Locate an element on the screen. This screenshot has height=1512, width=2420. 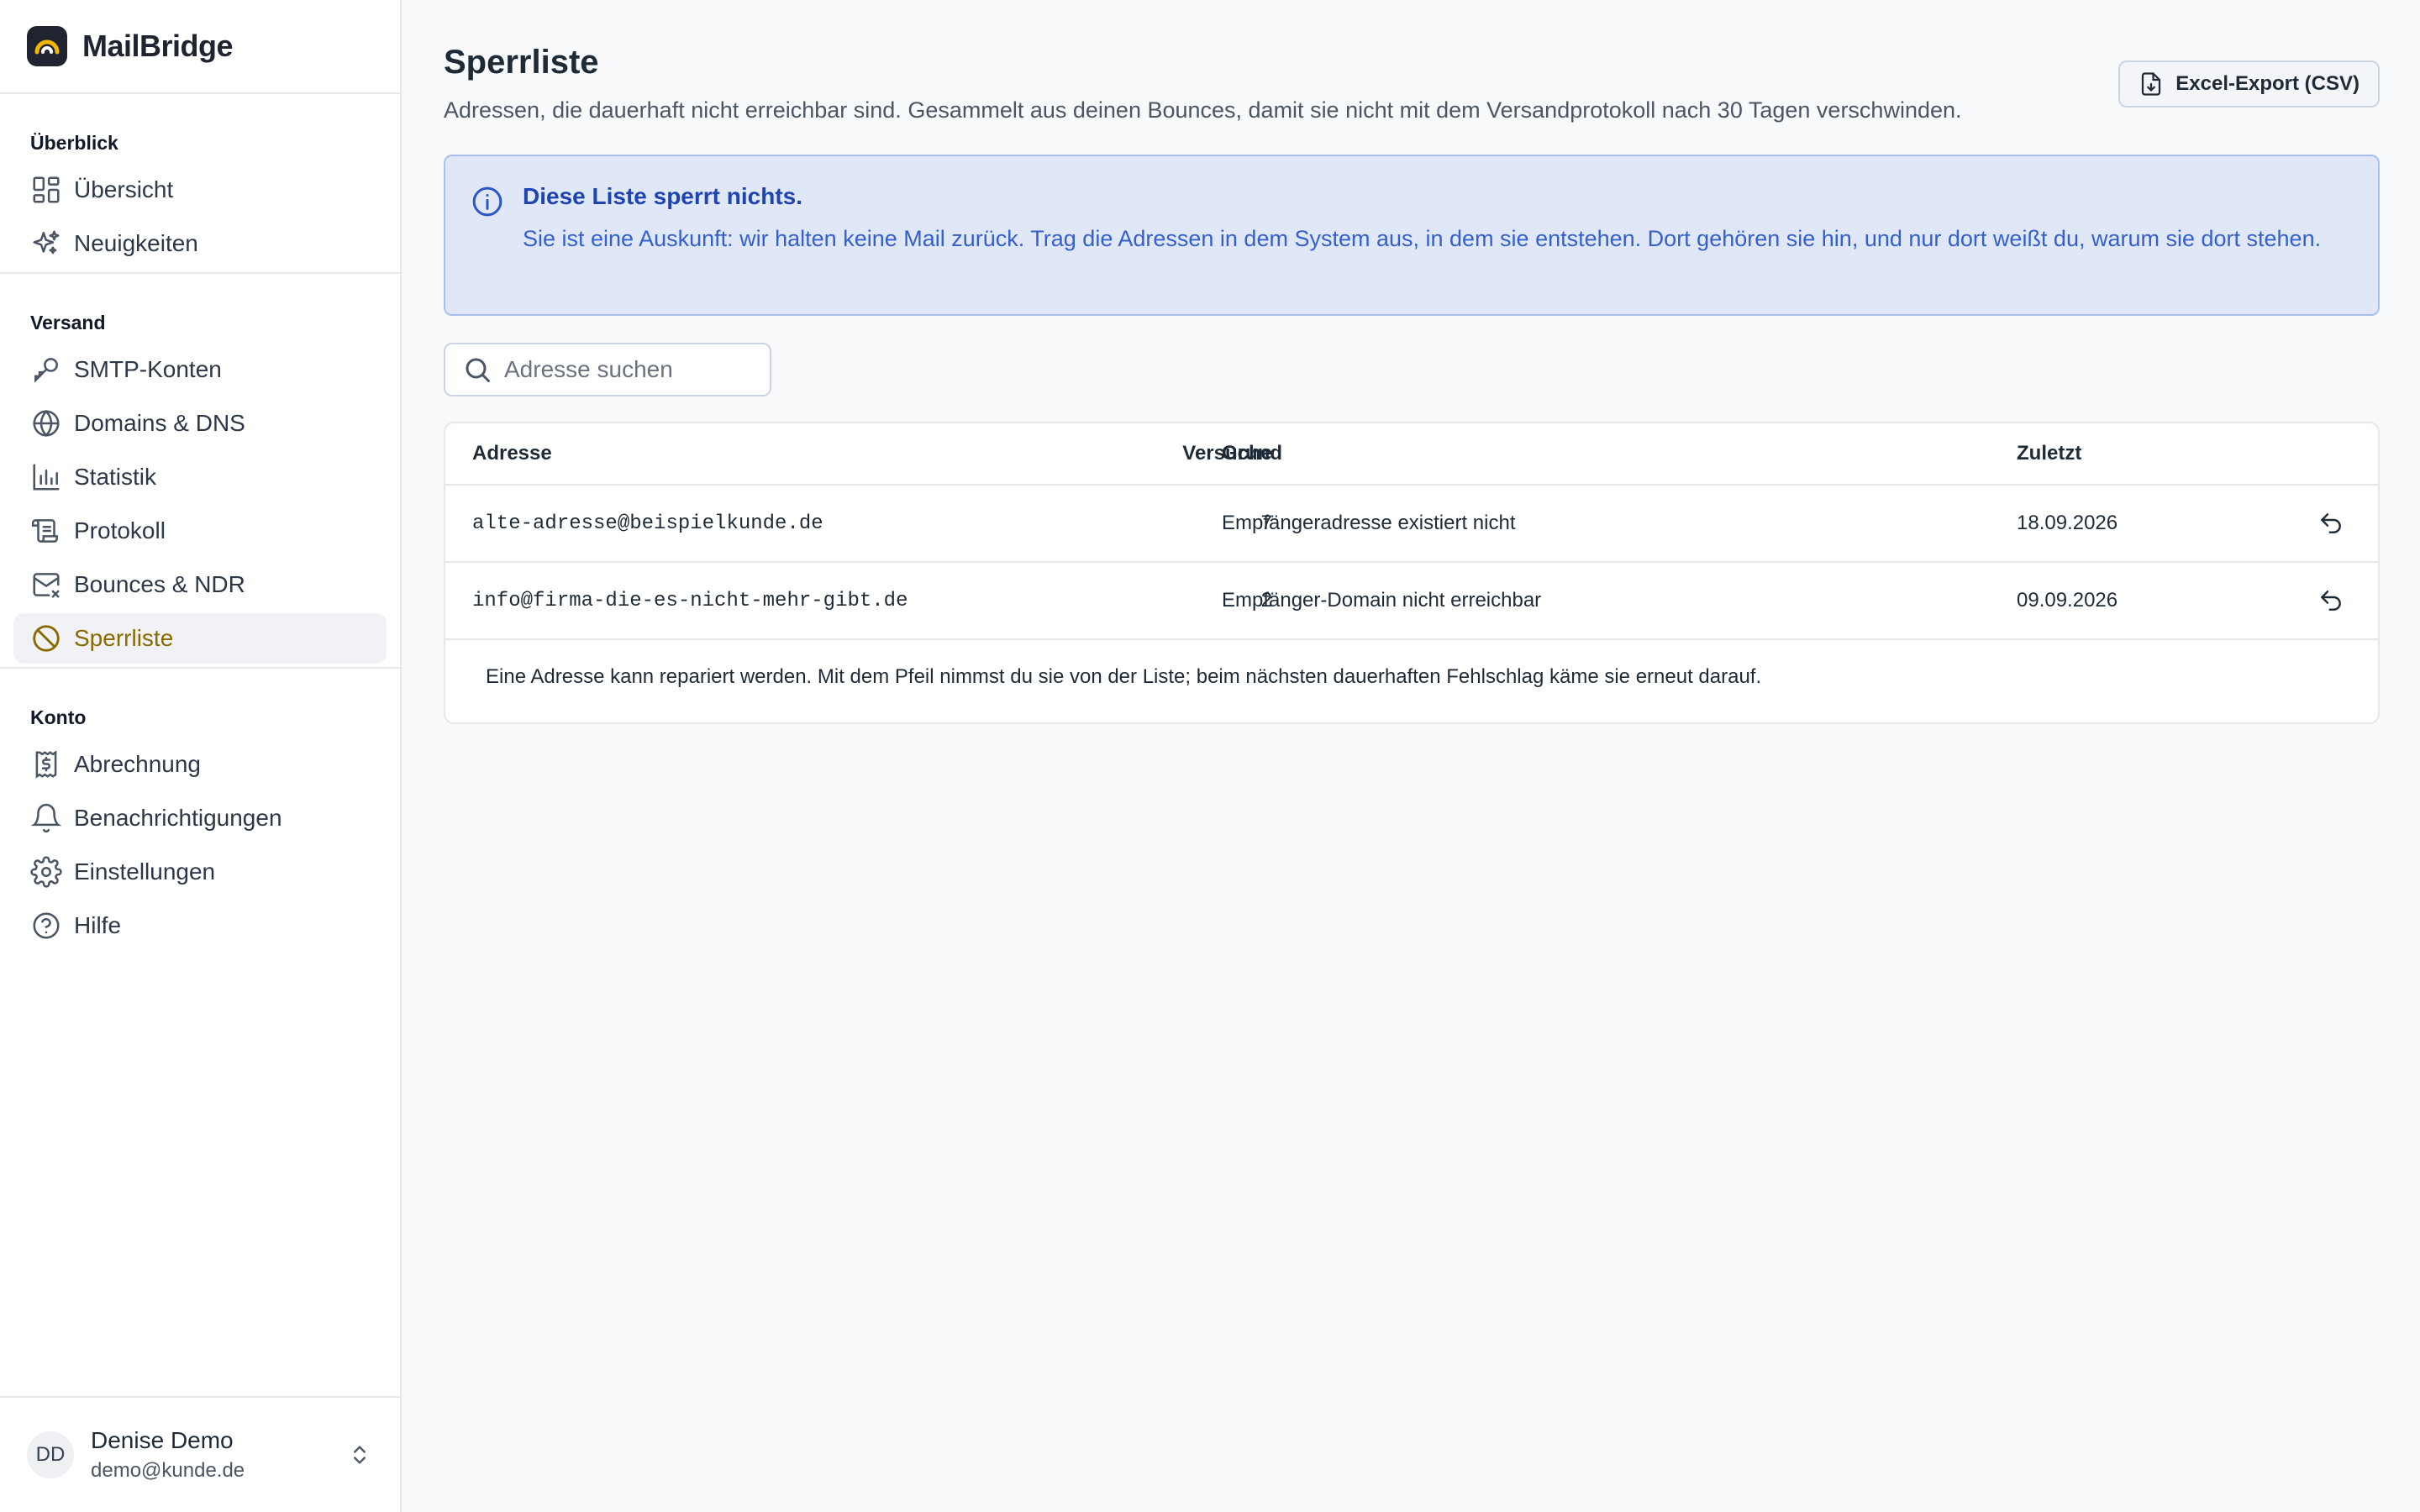
row-last: 09.09.2026 is located at coordinates (2067, 600).